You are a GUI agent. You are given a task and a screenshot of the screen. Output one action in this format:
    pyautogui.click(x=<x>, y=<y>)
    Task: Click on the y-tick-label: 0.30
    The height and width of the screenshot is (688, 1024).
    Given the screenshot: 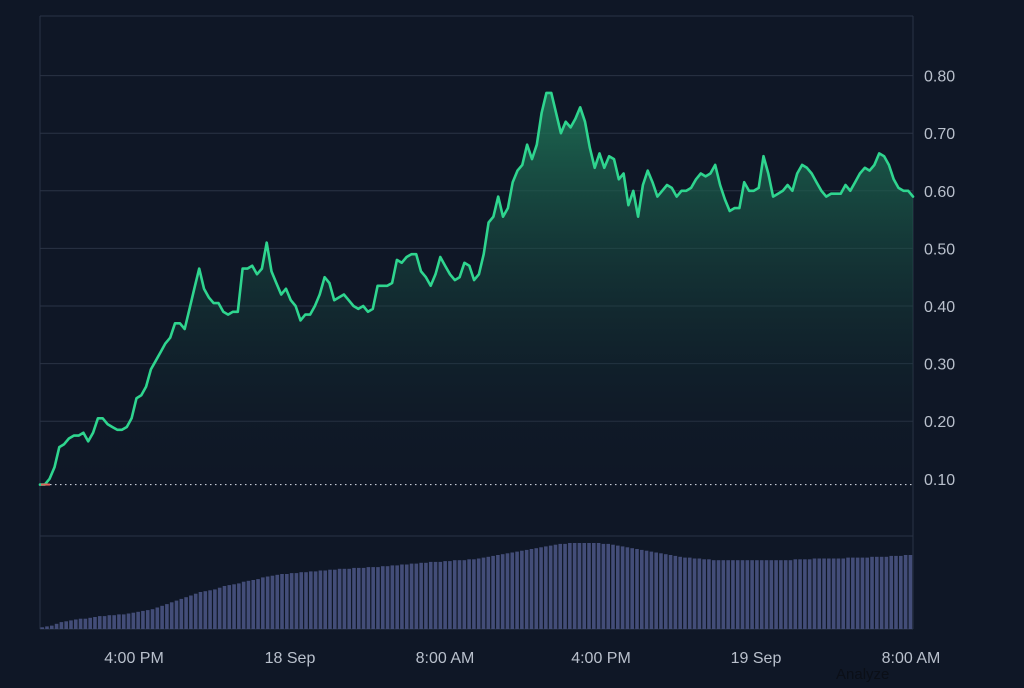 What is the action you would take?
    pyautogui.click(x=939, y=365)
    